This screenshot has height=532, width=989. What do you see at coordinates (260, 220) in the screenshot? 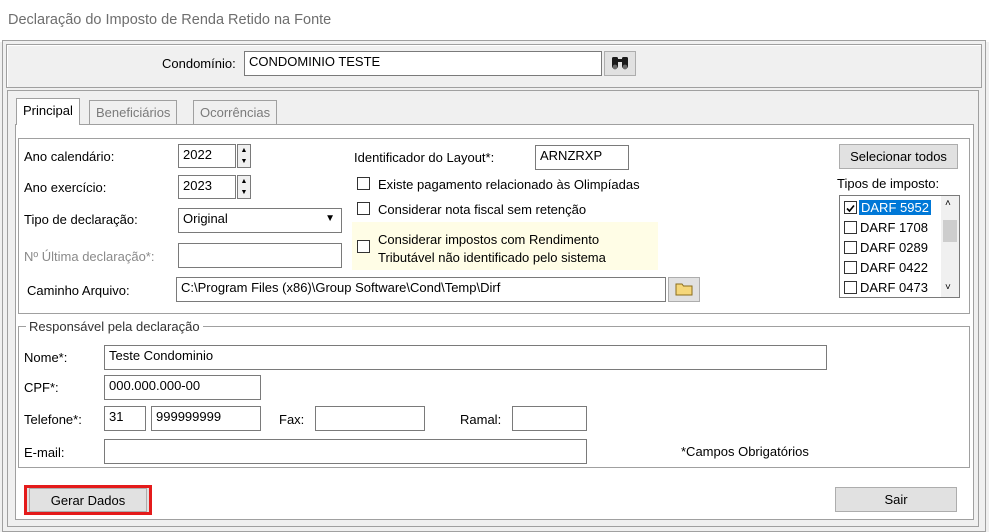
I see `tipo-declaracao-select: Original ▼` at bounding box center [260, 220].